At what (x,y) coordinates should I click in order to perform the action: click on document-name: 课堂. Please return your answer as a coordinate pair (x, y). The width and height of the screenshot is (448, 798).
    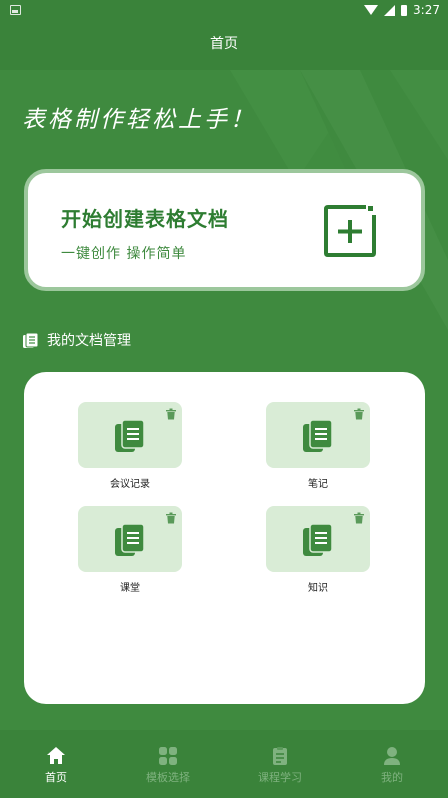
    Looking at the image, I should click on (130, 588).